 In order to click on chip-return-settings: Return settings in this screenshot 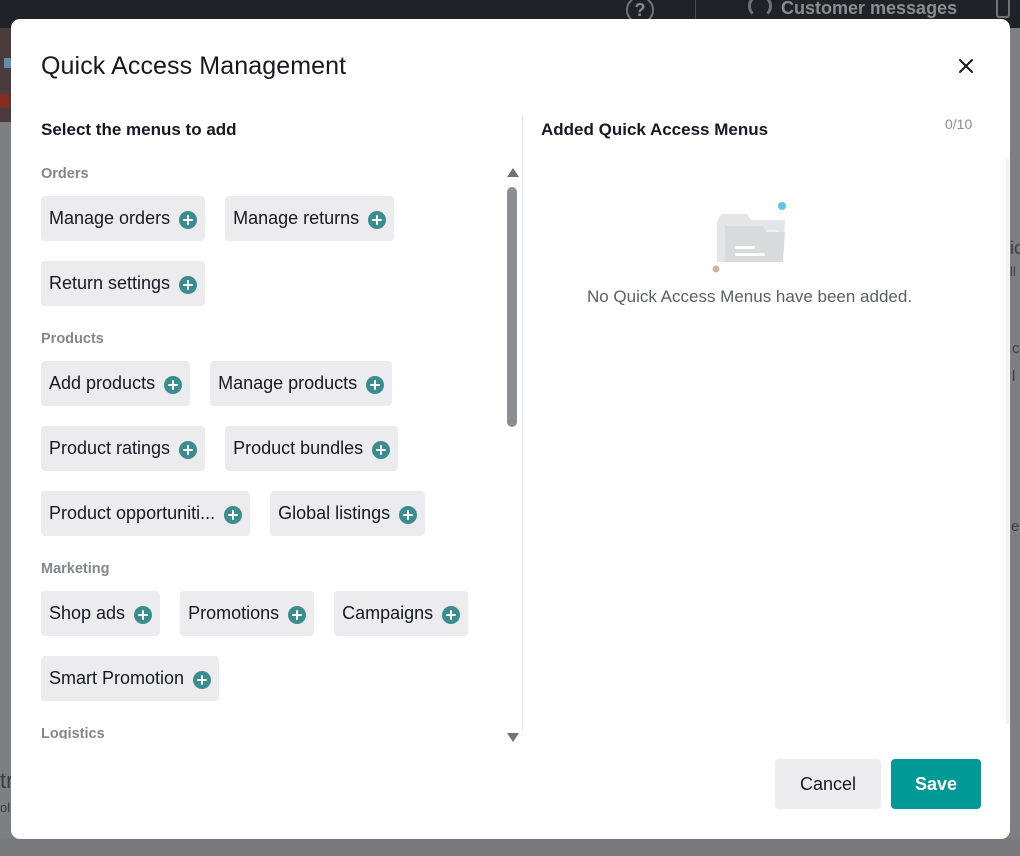, I will do `click(123, 283)`.